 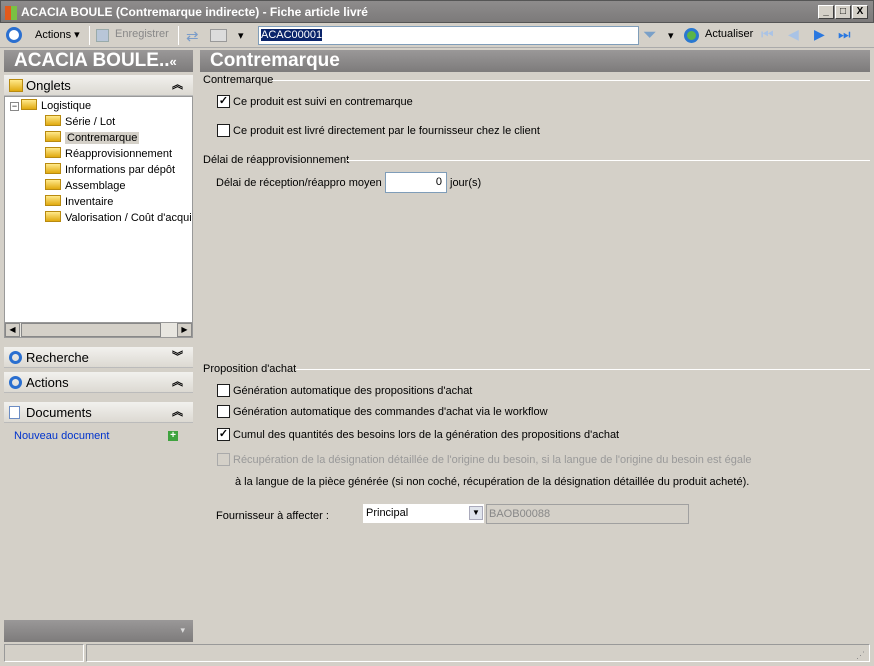 I want to click on last-record-icon: ⏭, so click(x=844, y=34).